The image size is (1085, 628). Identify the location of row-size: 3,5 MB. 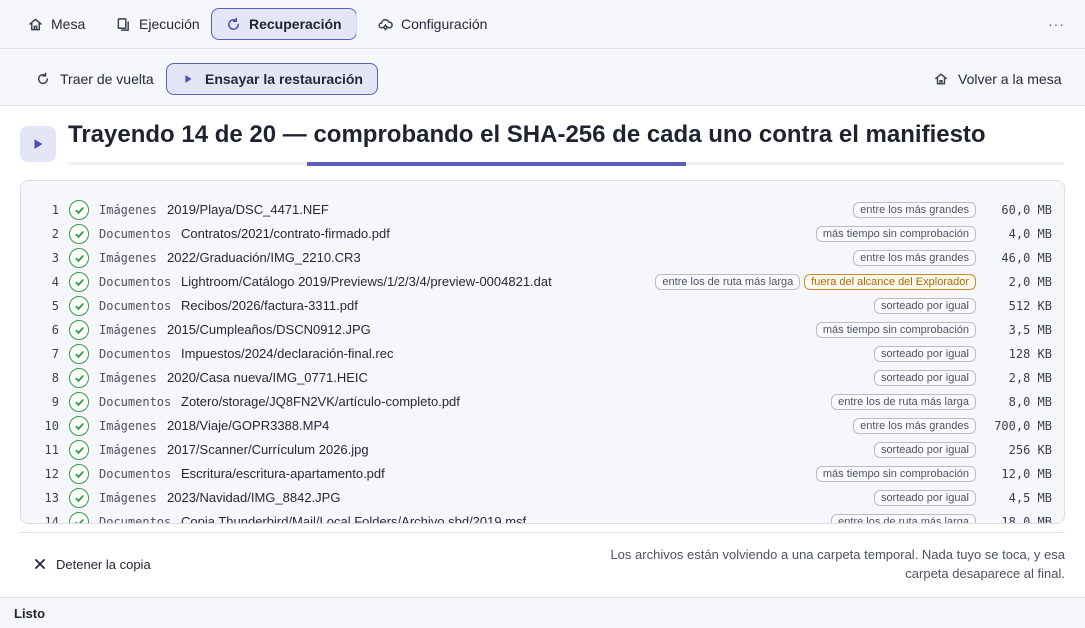
(1030, 330).